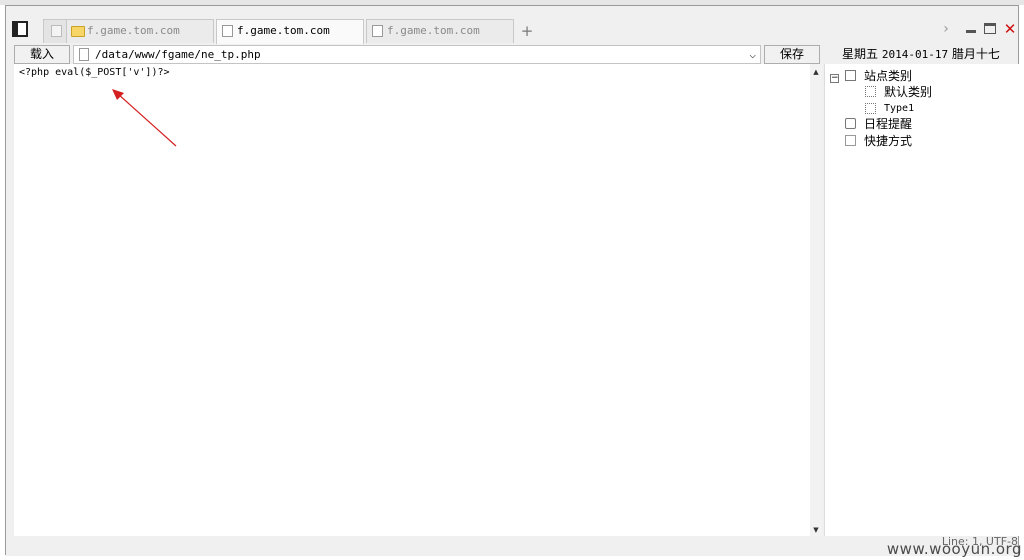  I want to click on weekday: 星期五, so click(860, 54).